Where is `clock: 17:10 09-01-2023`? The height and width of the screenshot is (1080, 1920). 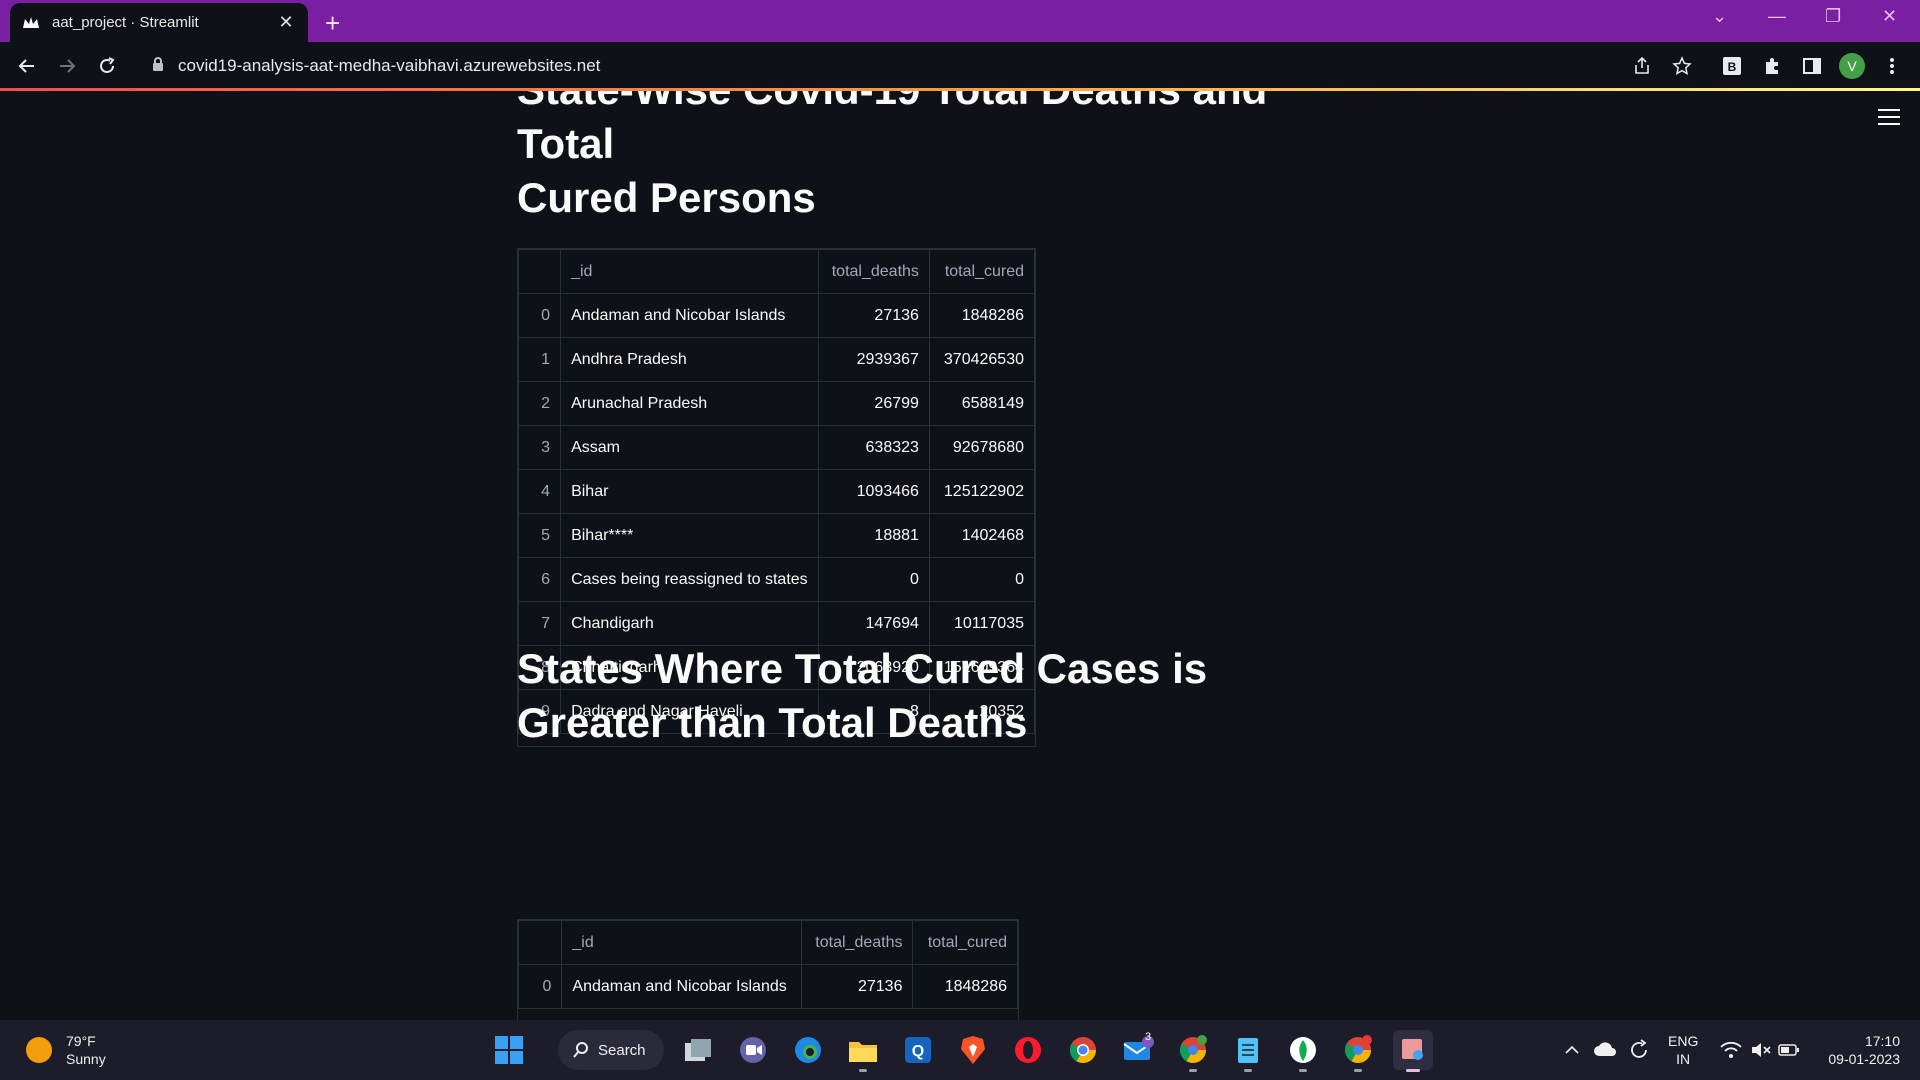
clock: 17:10 09-01-2023 is located at coordinates (1858, 1050).